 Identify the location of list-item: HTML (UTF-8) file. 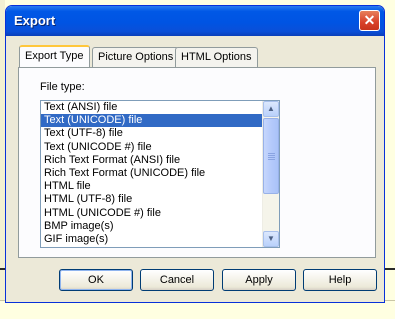
(160, 199).